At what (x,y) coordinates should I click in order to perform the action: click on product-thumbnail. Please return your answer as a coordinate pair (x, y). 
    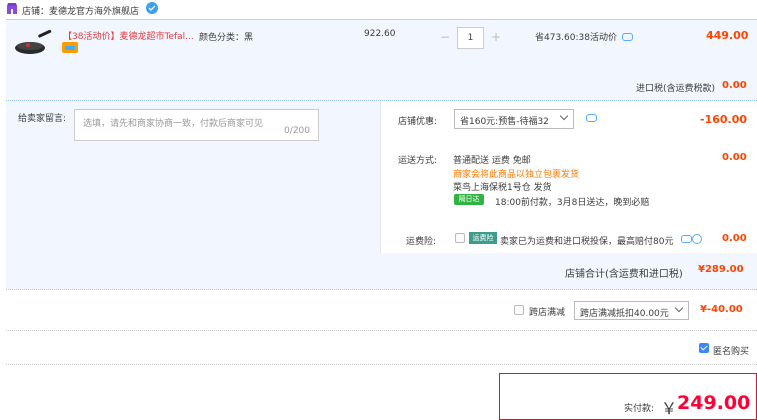
    Looking at the image, I should click on (33, 44).